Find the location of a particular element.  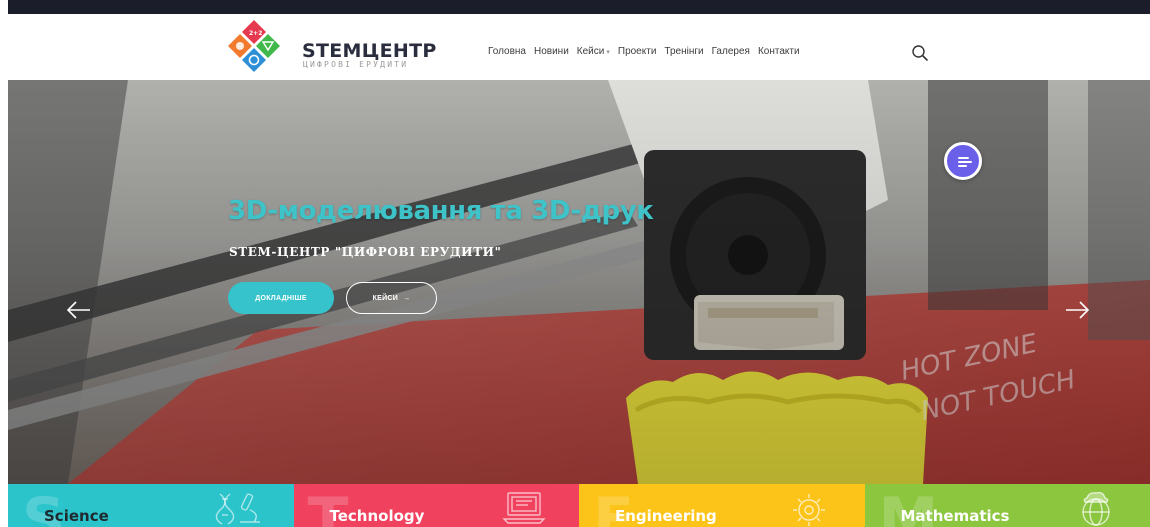

arrow-right-icon: → is located at coordinates (407, 298).